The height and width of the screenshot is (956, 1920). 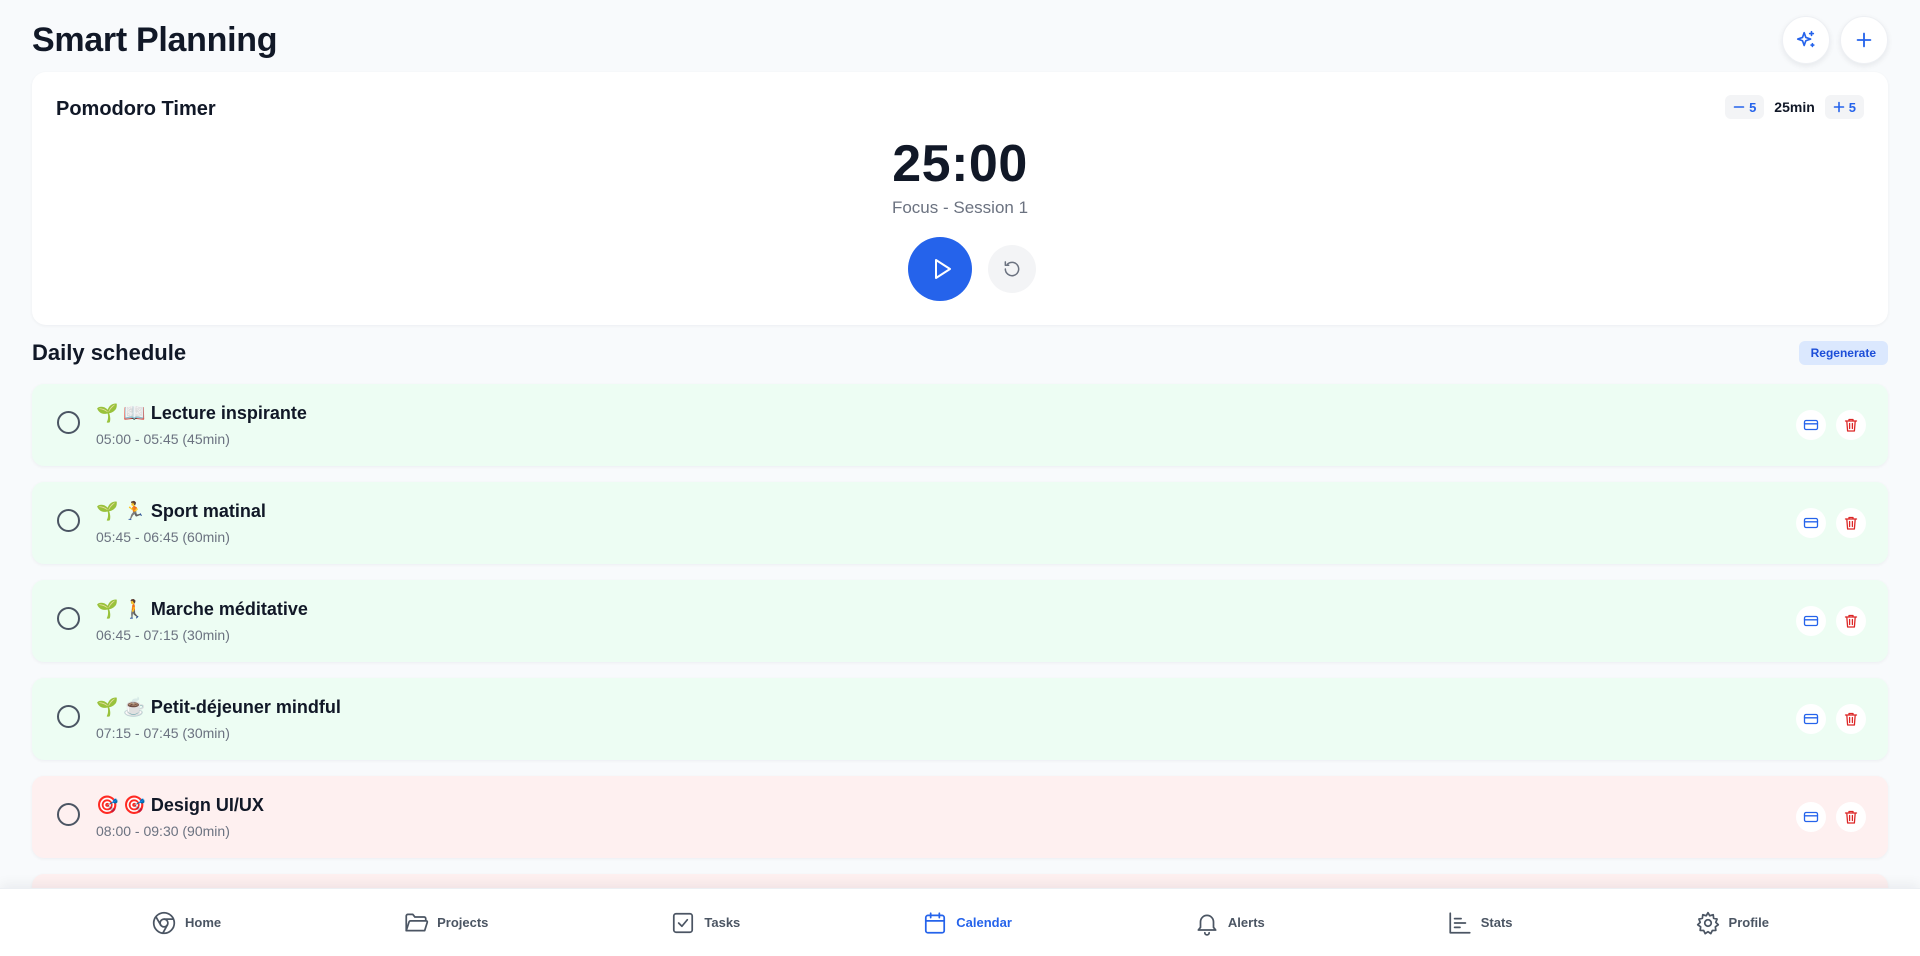 I want to click on duration-controls: 5 25min 5, so click(x=1794, y=107).